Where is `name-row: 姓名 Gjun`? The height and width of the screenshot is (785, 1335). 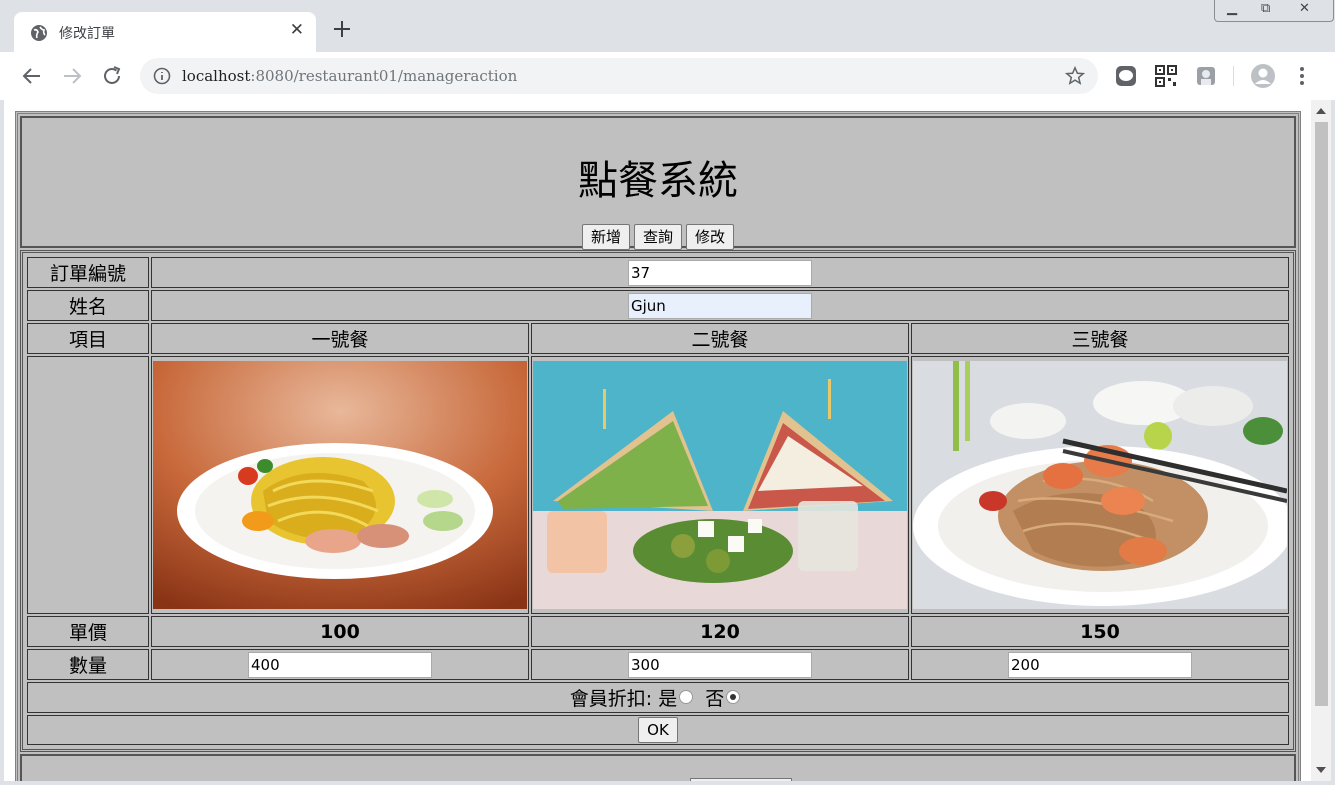
name-row: 姓名 Gjun is located at coordinates (658, 305).